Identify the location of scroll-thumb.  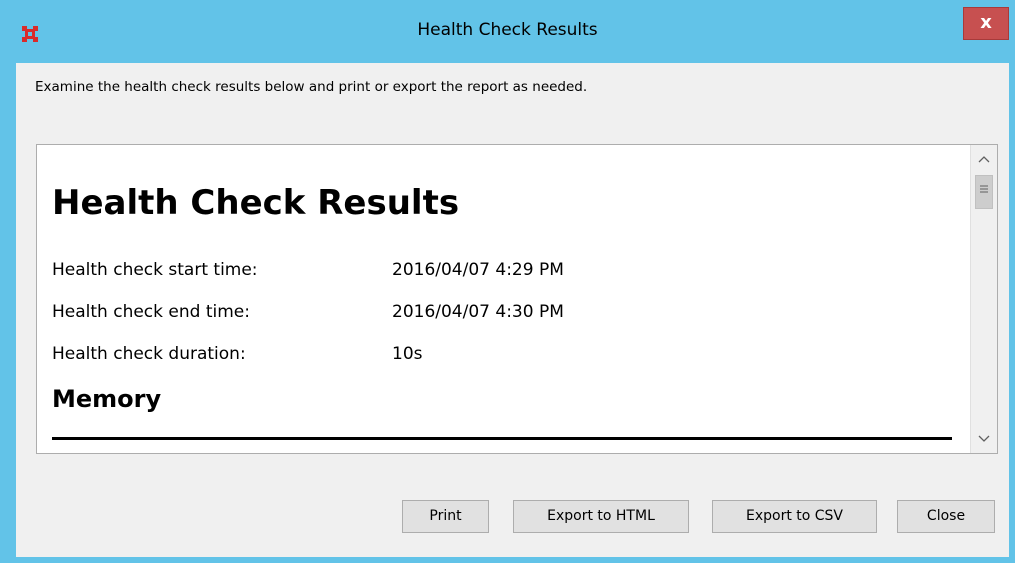
(984, 192).